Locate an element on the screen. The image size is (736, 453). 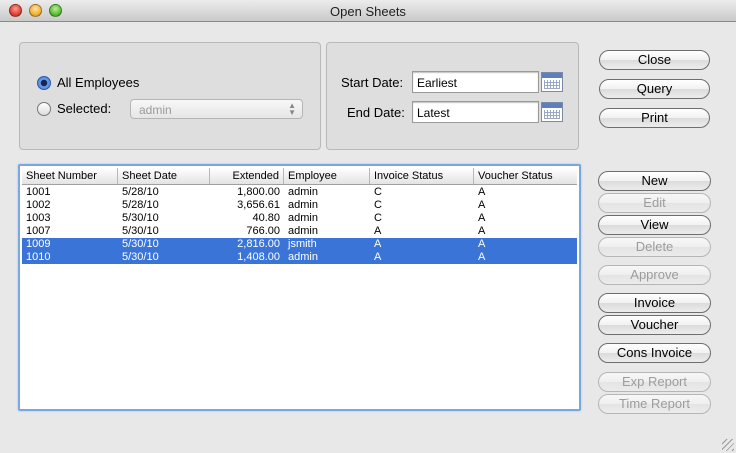
cell-extended: 1,800.00 is located at coordinates (258, 192).